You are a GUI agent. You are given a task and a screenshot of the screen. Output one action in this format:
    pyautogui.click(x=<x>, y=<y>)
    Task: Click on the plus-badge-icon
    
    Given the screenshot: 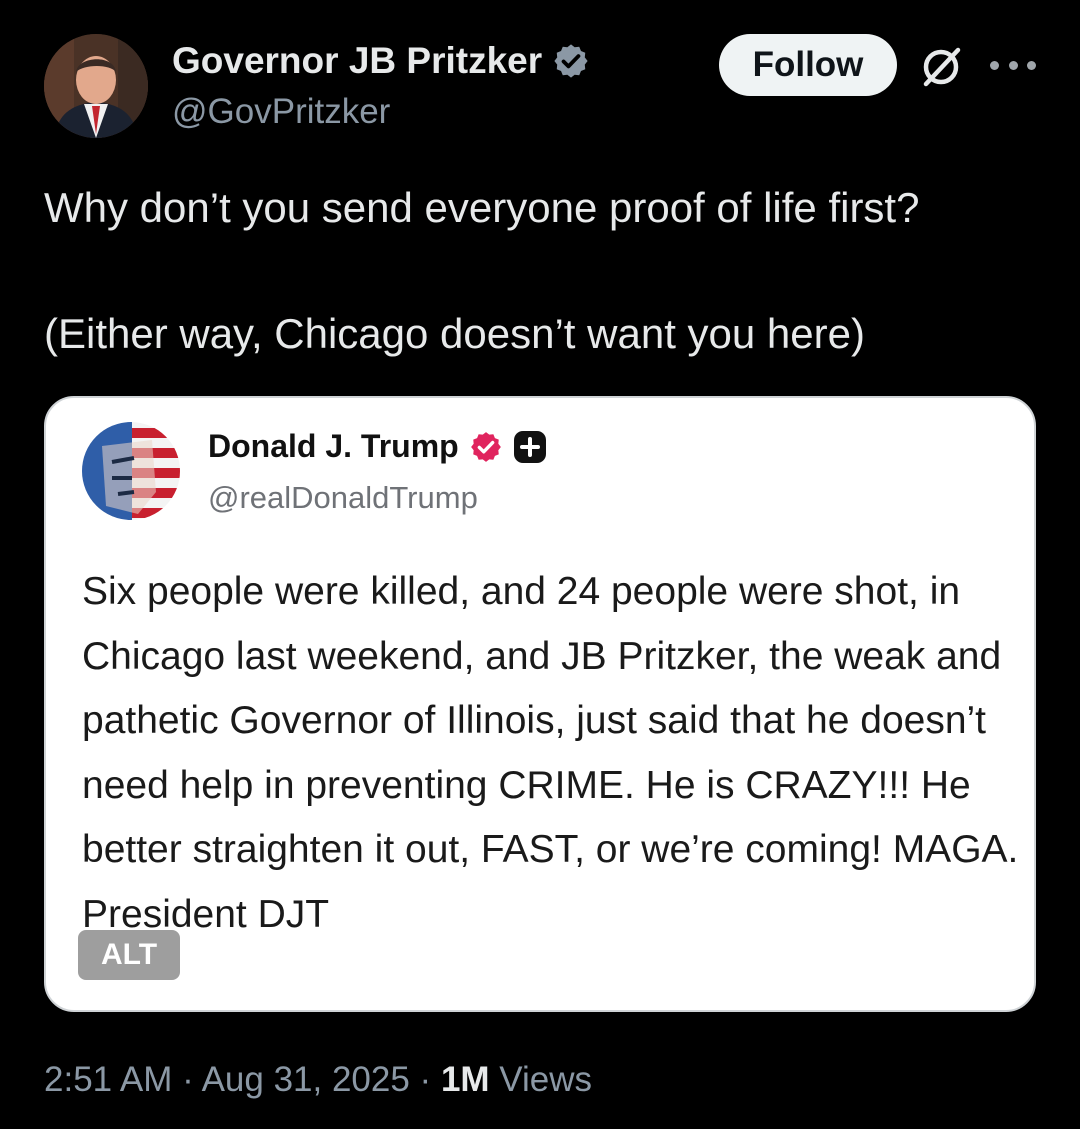 What is the action you would take?
    pyautogui.click(x=529, y=446)
    